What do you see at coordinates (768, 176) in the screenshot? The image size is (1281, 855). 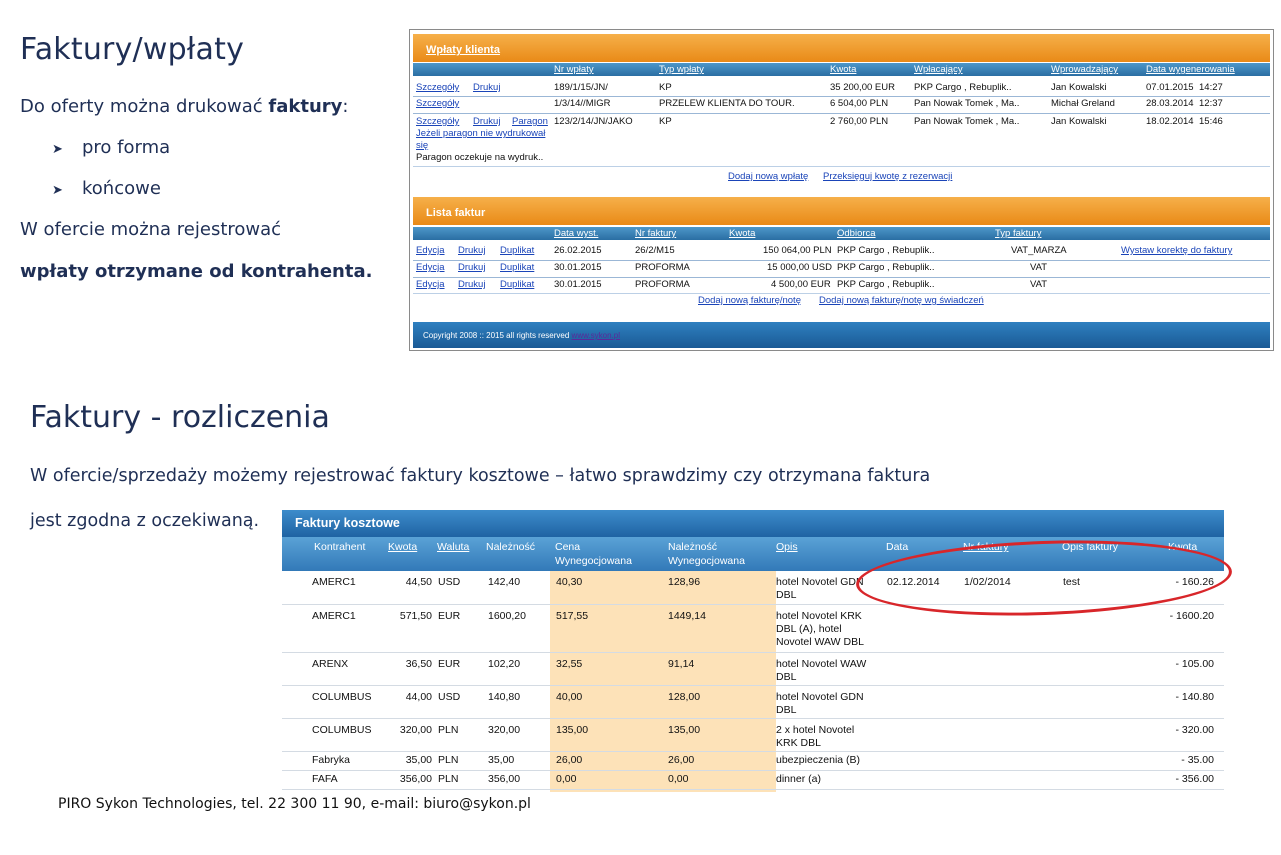 I see `add-payment-link: Dodaj nową wpłatę` at bounding box center [768, 176].